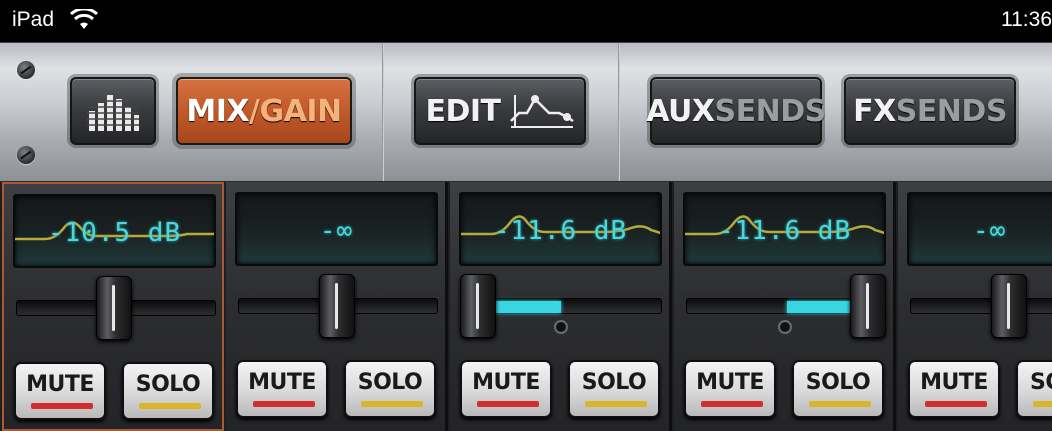 The height and width of the screenshot is (431, 1052). Describe the element at coordinates (874, 111) in the screenshot. I see `fx-sends-label-main: FX` at that location.